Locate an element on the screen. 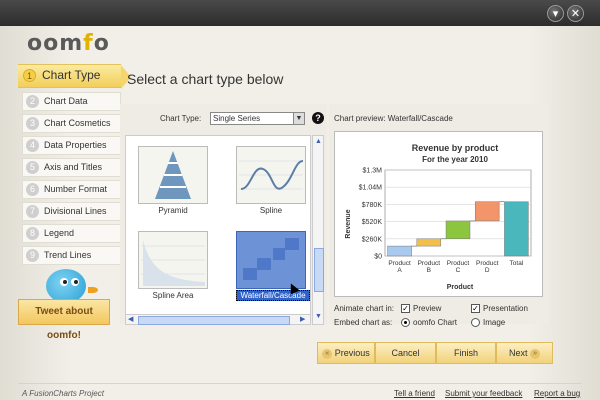 This screenshot has width=600, height=400. sidebar-item-trend-lines: 9 Trend Lines is located at coordinates (71, 255).